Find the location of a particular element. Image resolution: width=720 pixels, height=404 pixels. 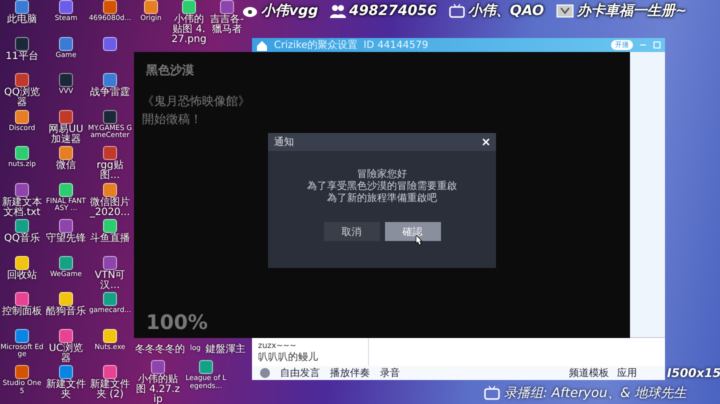

shortcut-label: 吉吉各-獵马者 is located at coordinates (227, 25).